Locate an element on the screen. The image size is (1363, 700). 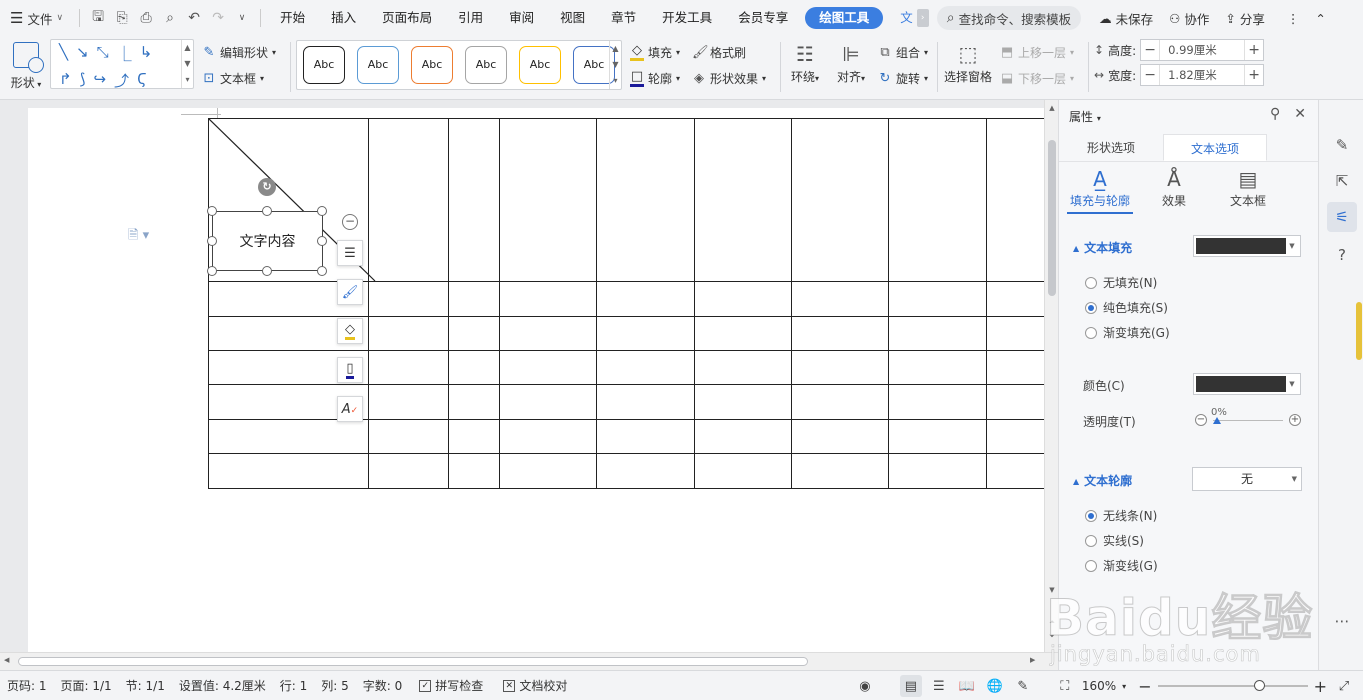
radio-no-line: 无线条(N) is located at coordinates (1121, 515).